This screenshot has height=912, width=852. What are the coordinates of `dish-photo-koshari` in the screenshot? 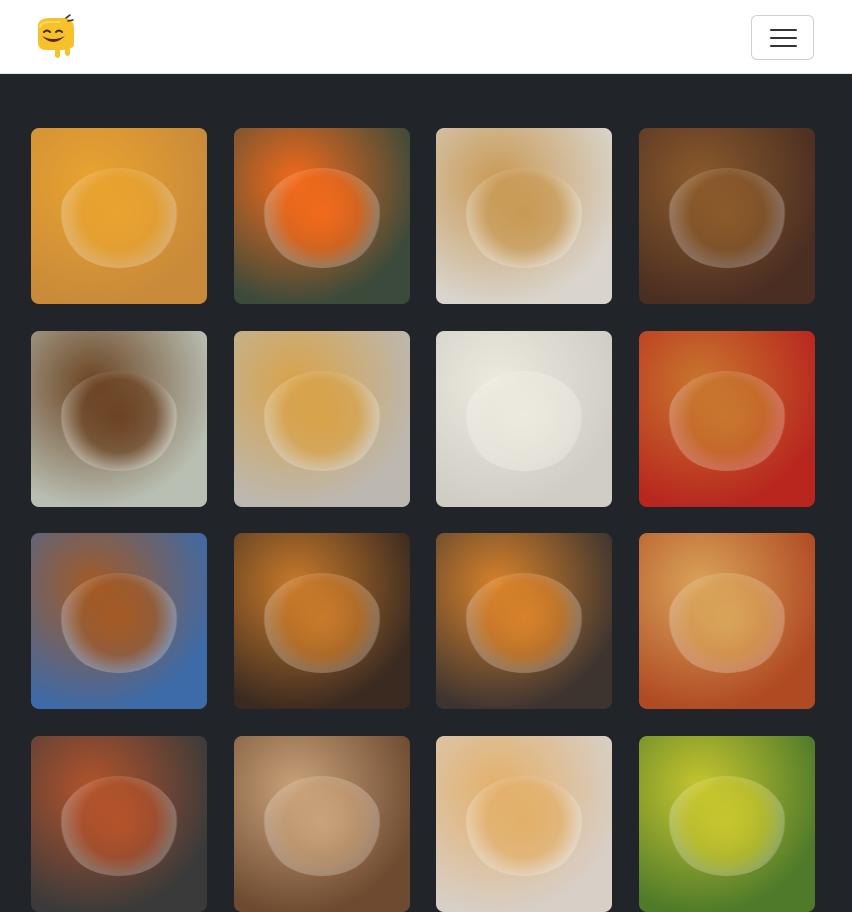 It's located at (727, 621).